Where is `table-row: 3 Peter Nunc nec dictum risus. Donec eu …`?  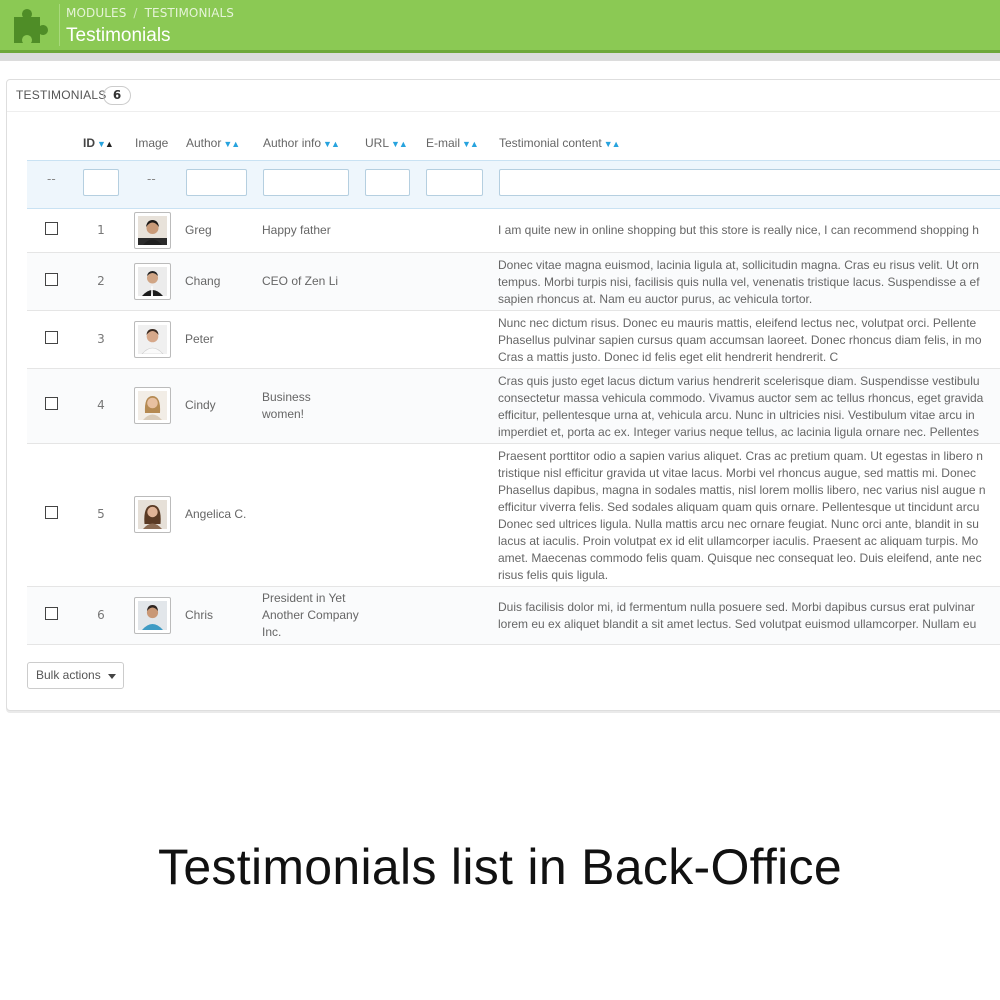
table-row: 3 Peter Nunc nec dictum risus. Donec eu … is located at coordinates (513, 340).